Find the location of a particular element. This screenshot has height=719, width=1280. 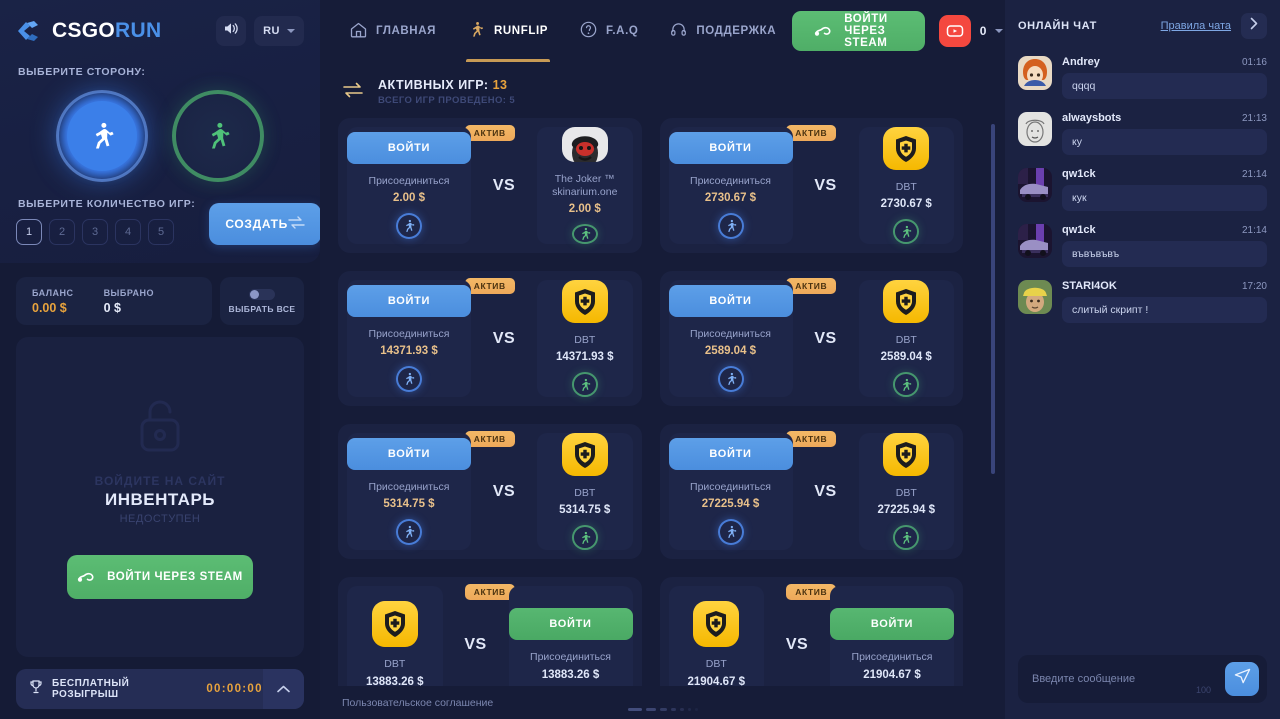

create-game-label: СОЗДАТЬ is located at coordinates (257, 224).